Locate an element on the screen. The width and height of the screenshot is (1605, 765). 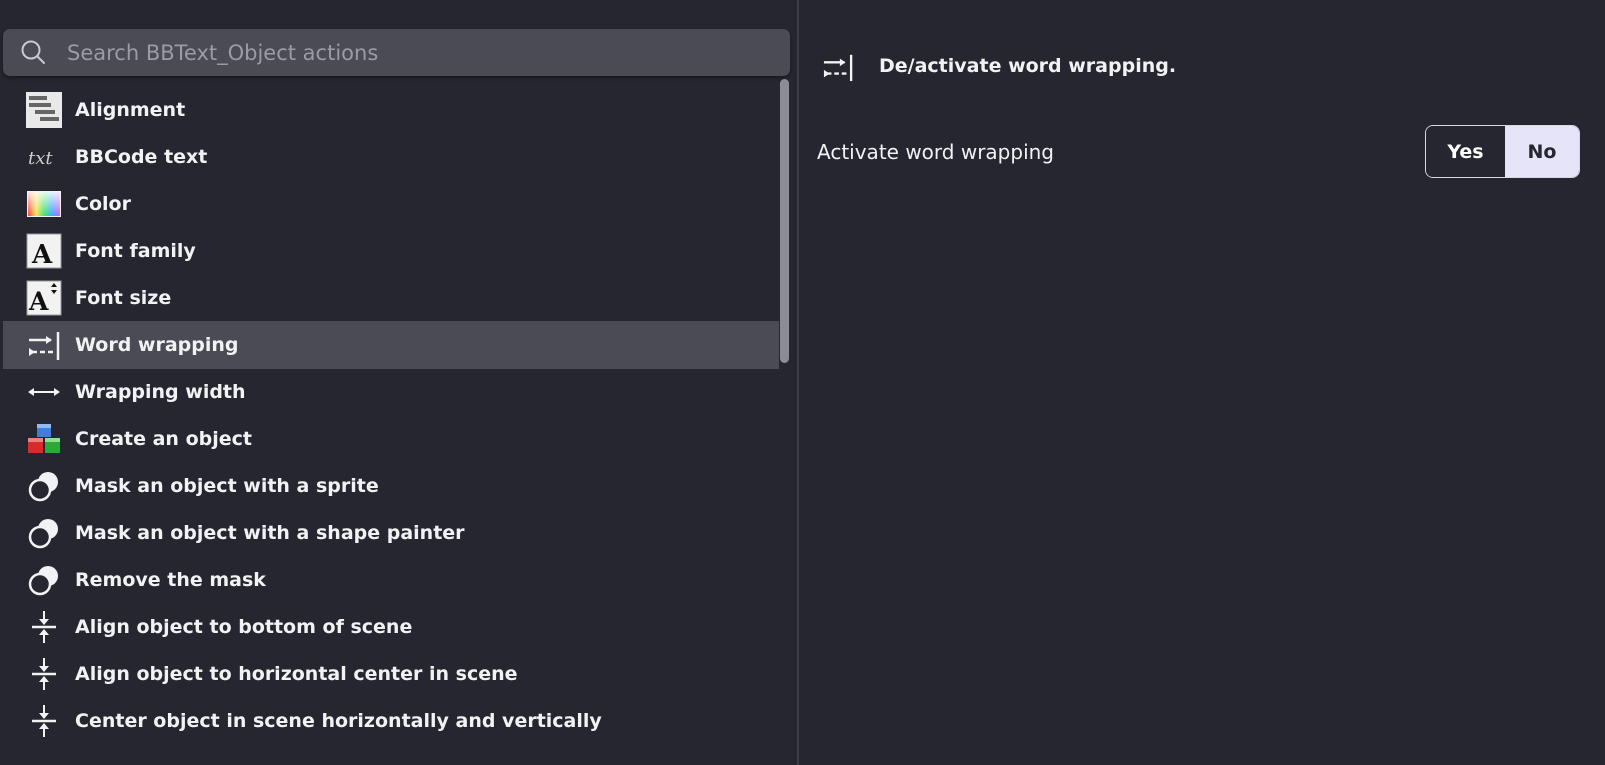
yes-no-toggle: Yes No is located at coordinates (1502, 151).